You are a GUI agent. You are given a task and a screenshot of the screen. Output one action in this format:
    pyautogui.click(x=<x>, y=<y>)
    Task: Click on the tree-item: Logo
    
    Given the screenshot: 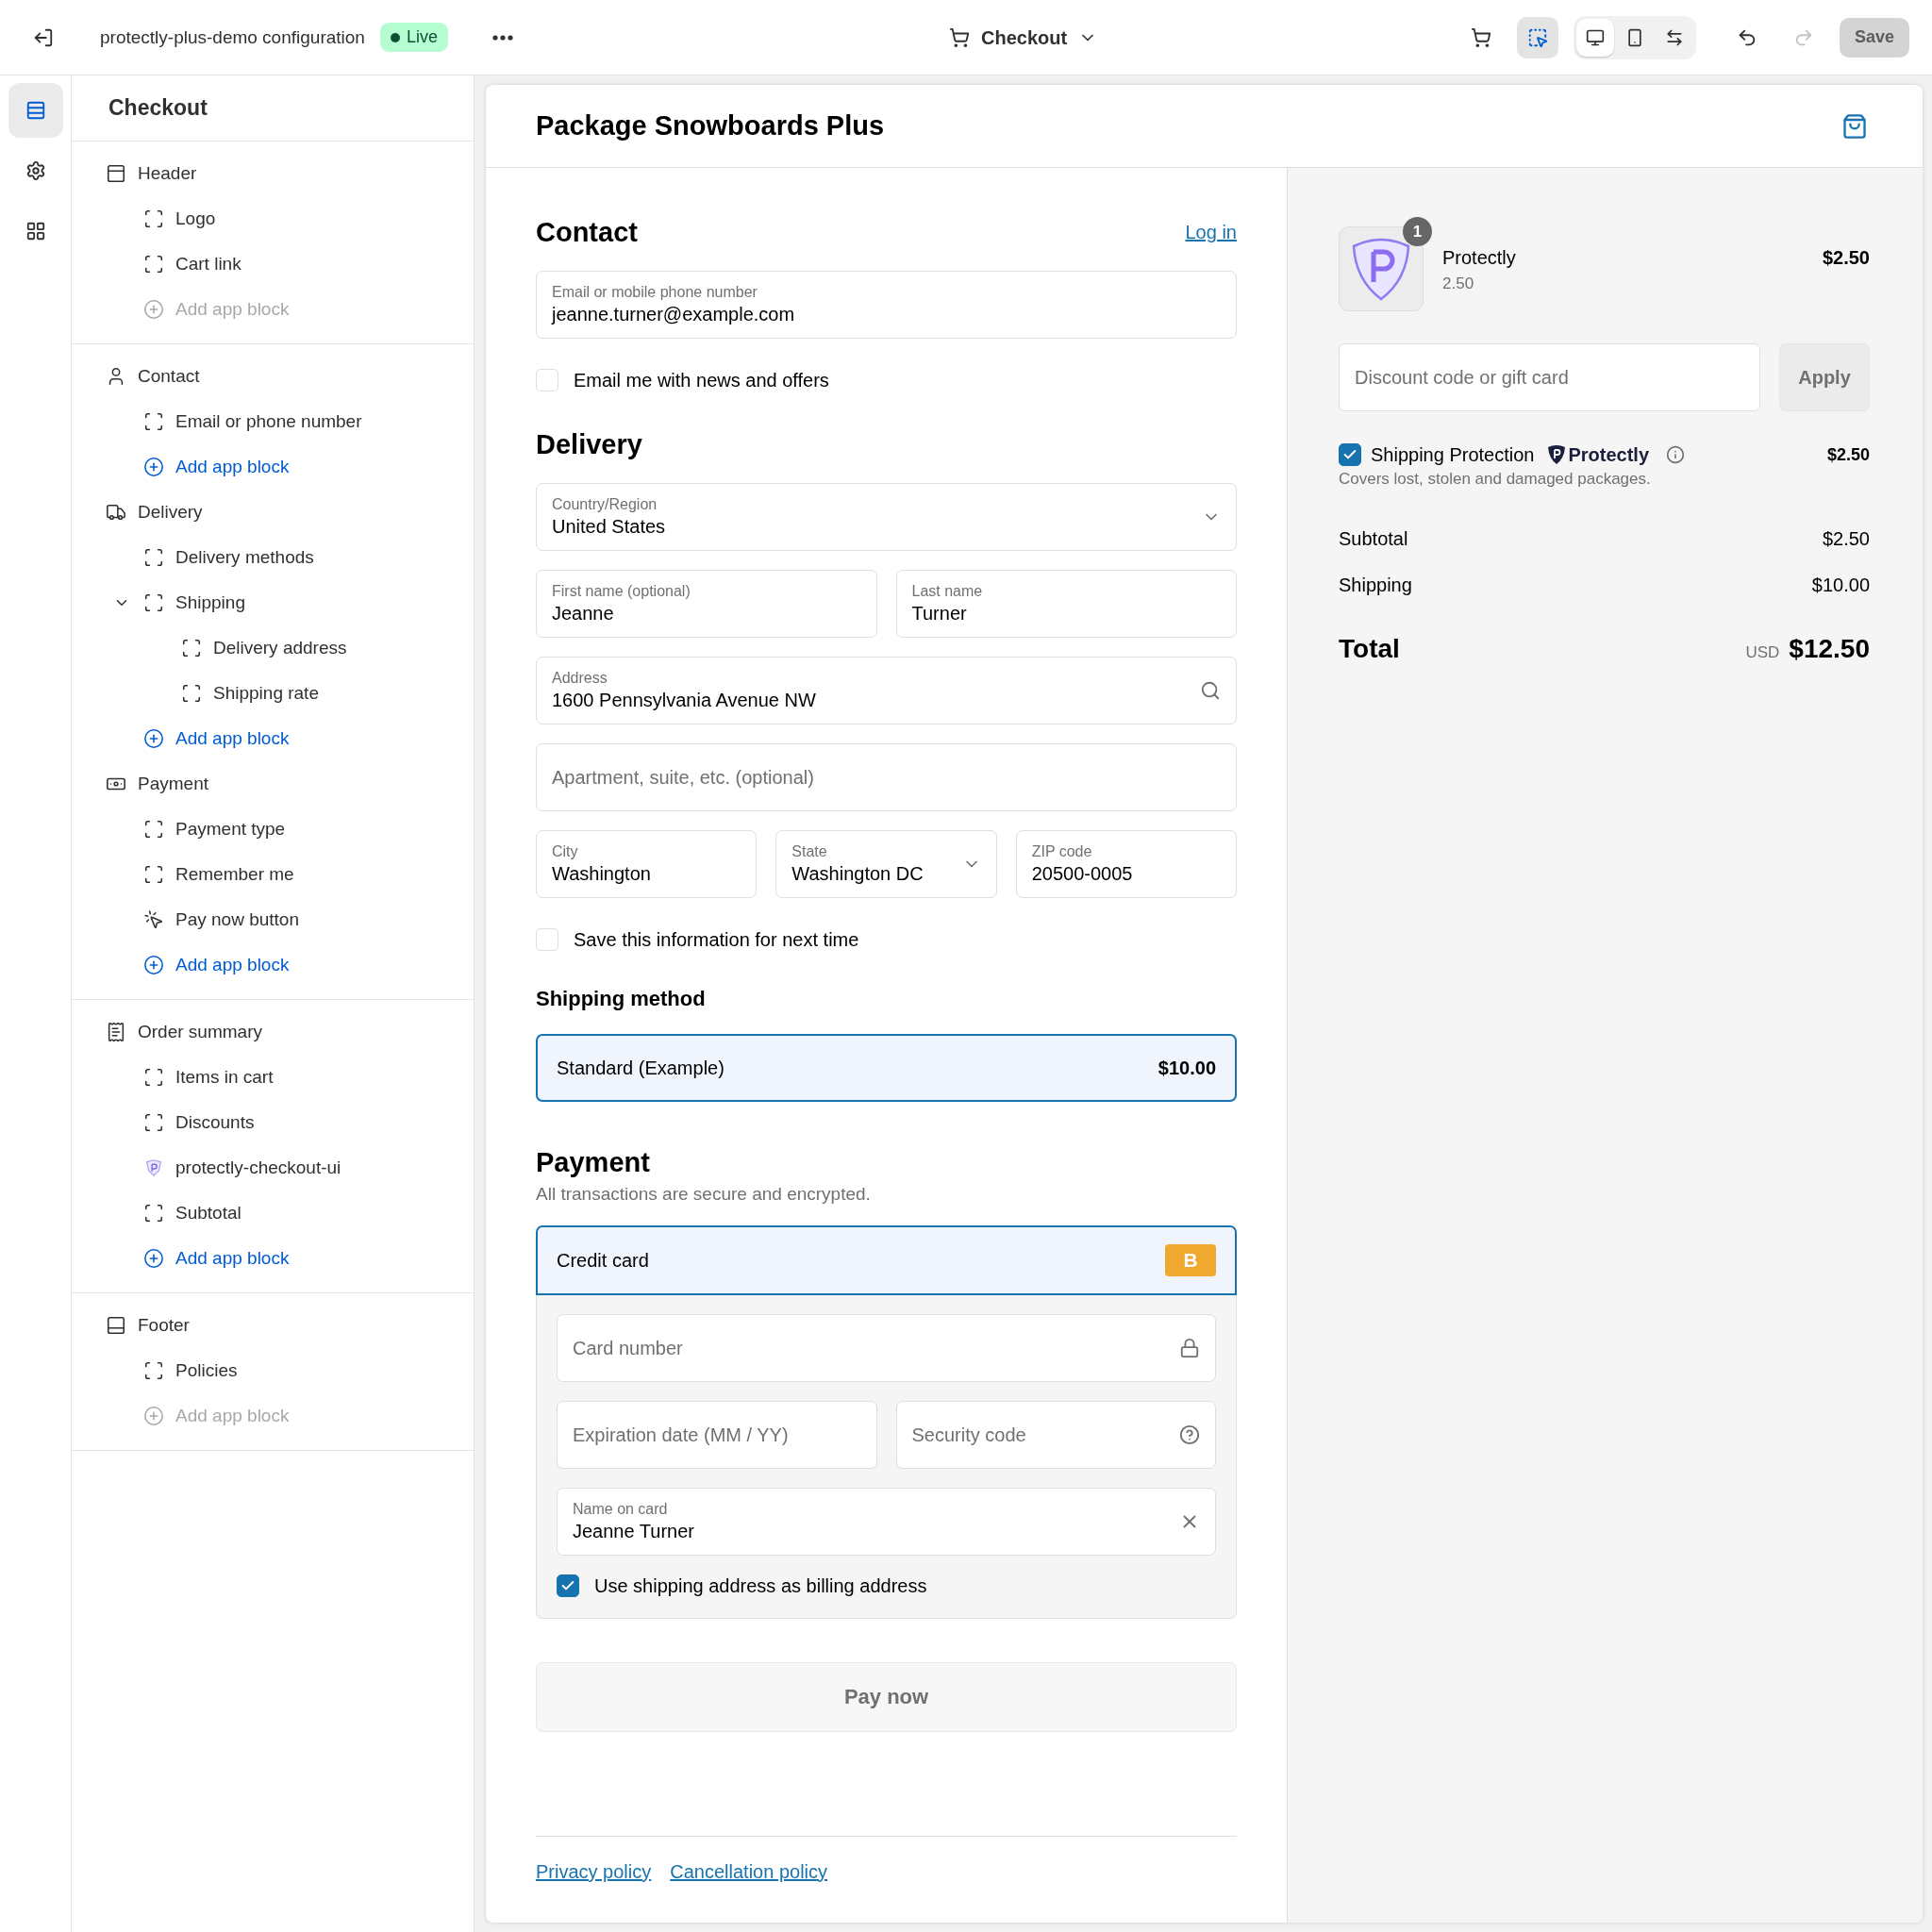 What is the action you would take?
    pyautogui.click(x=195, y=219)
    